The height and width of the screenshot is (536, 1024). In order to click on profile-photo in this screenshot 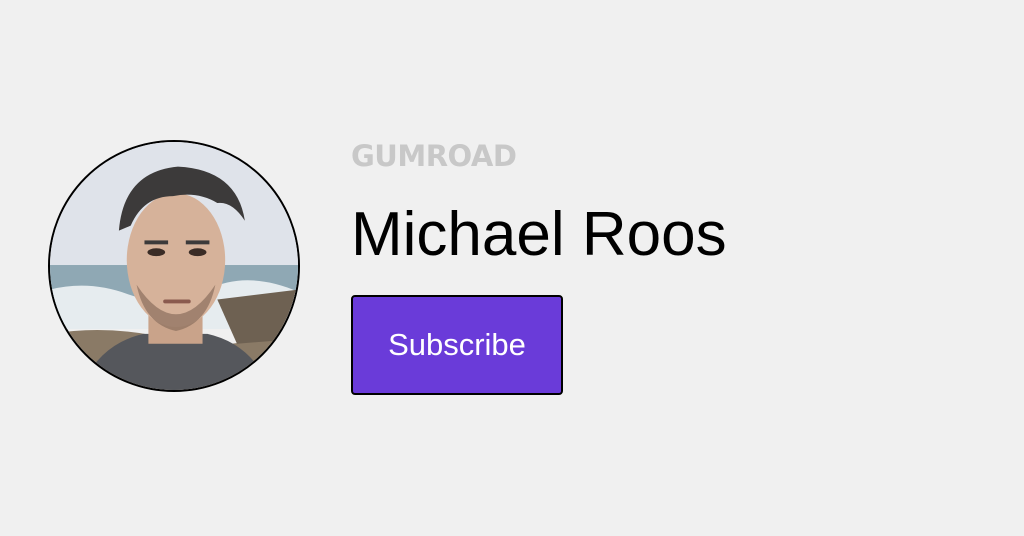, I will do `click(174, 266)`.